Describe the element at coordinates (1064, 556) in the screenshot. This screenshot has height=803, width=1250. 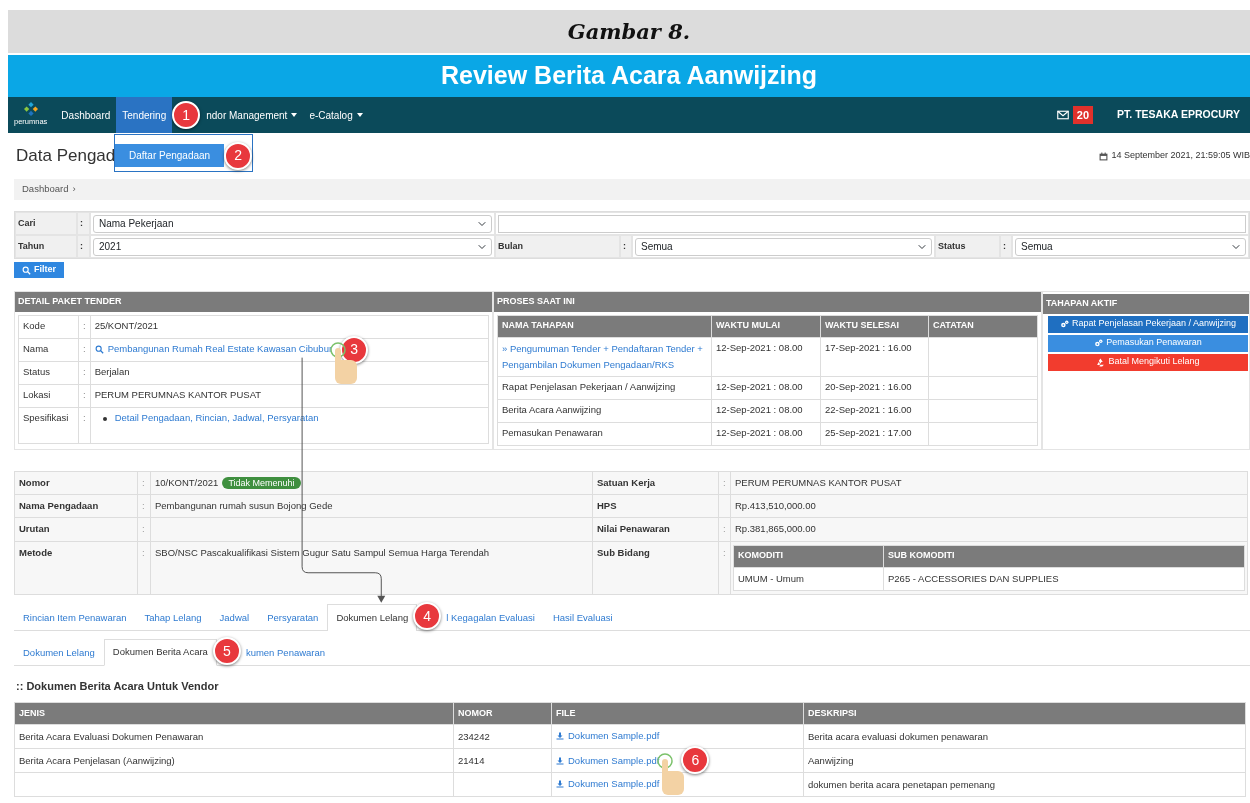
I see `column-header: SUB KOMODITI` at that location.